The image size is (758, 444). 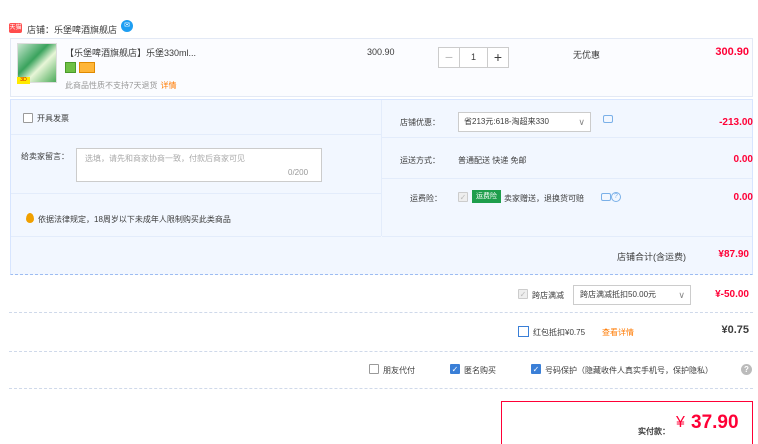 I want to click on panel-divider, so click(x=381, y=168).